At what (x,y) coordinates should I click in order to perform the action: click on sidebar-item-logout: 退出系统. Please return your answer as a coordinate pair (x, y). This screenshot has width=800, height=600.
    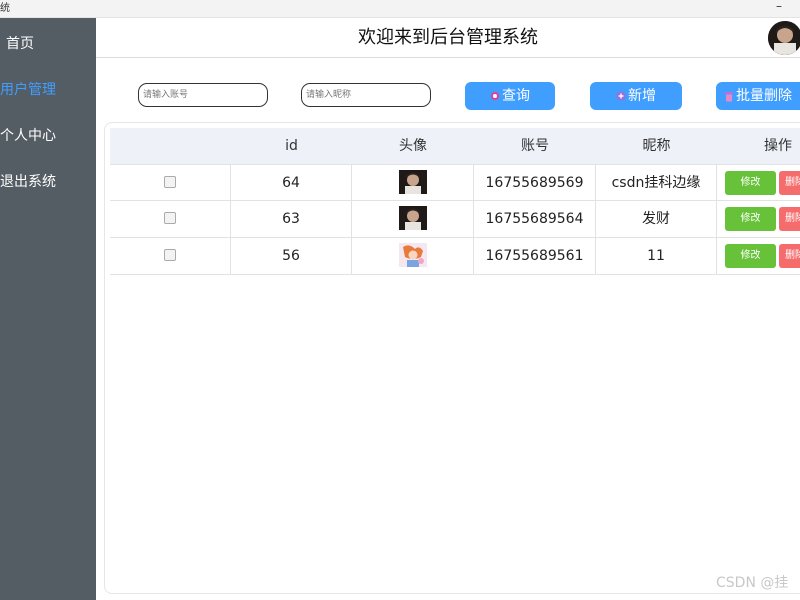
    Looking at the image, I should click on (48, 182).